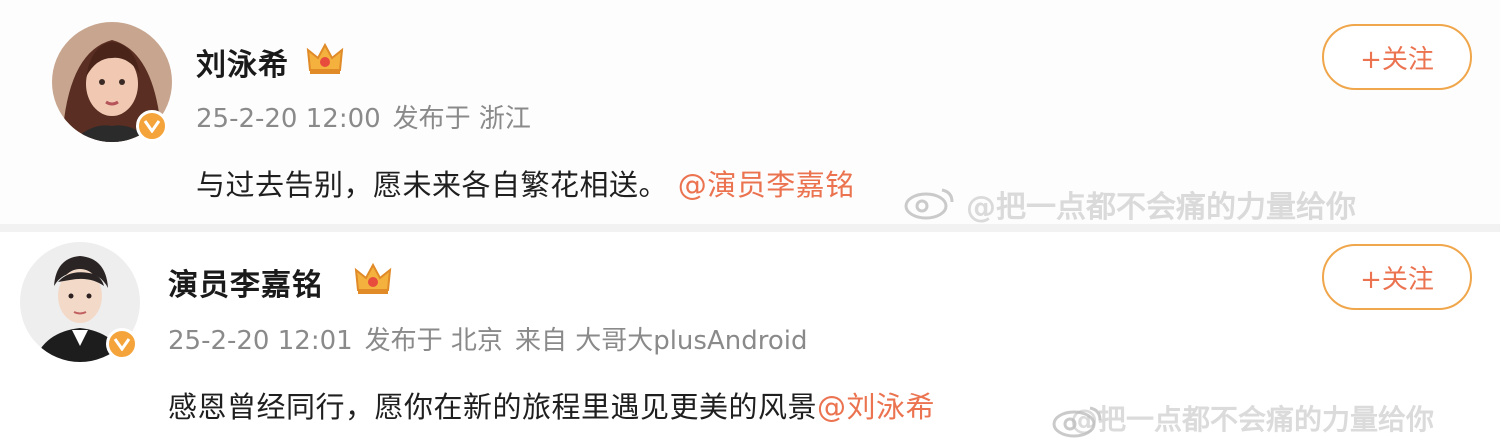  Describe the element at coordinates (433, 341) in the screenshot. I see `post-location: 发布于 北京` at that location.